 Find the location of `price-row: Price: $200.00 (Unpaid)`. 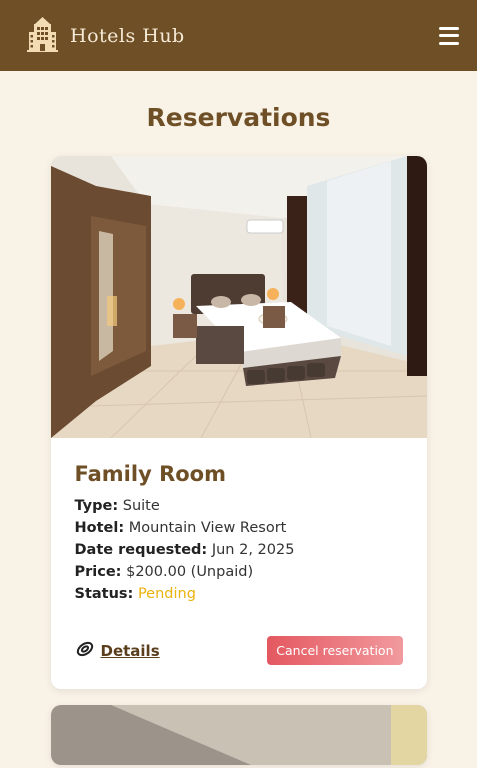

price-row: Price: $200.00 (Unpaid) is located at coordinates (239, 572).